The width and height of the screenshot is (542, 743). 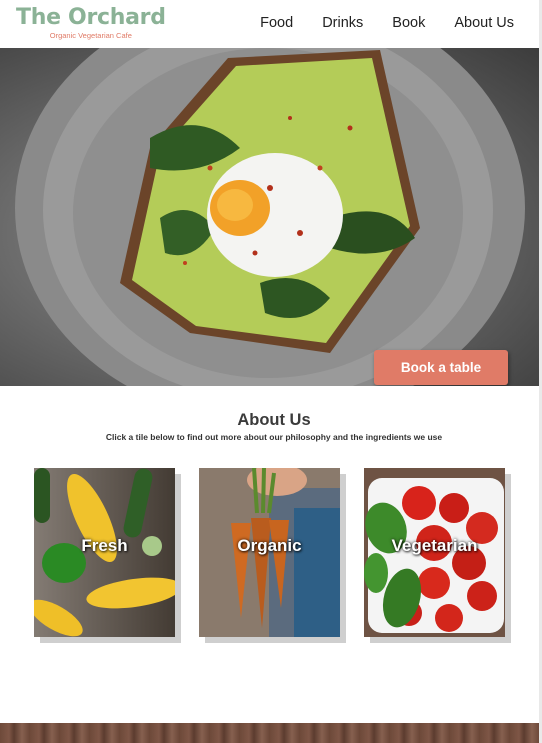 I want to click on nav-food: Food, so click(x=276, y=23).